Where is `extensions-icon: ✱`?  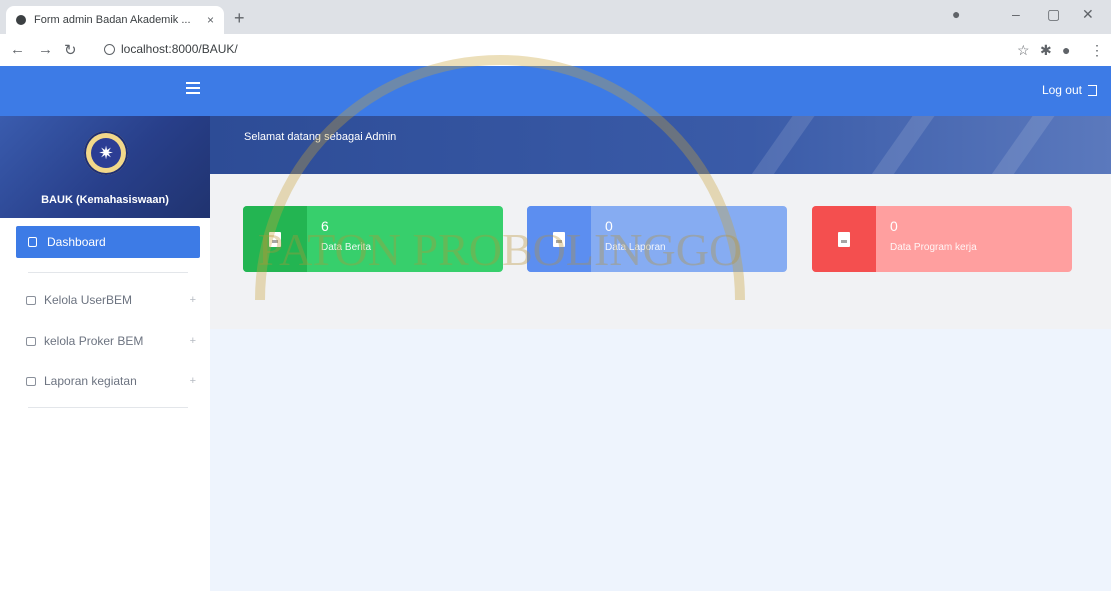 extensions-icon: ✱ is located at coordinates (1046, 50).